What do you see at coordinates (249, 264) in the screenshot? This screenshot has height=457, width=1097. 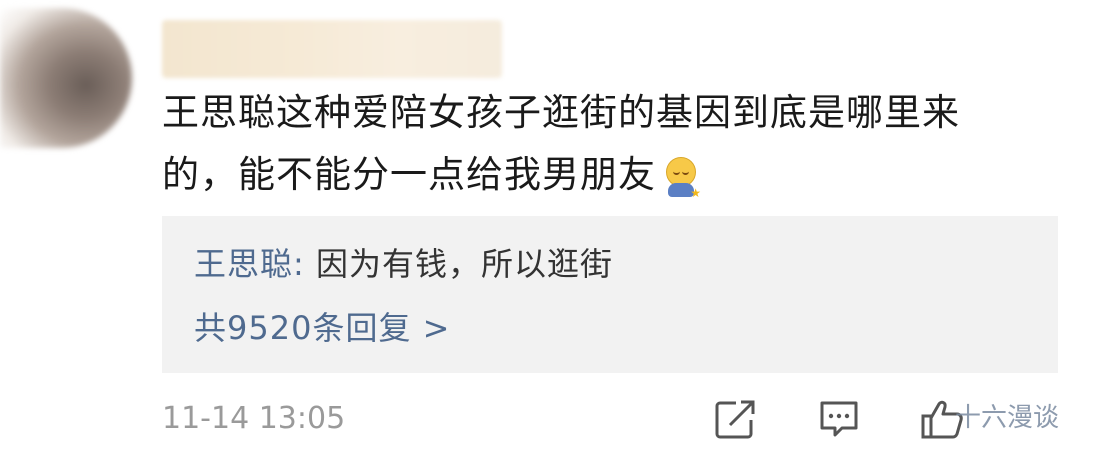 I see `reply-author: 王思聪:` at bounding box center [249, 264].